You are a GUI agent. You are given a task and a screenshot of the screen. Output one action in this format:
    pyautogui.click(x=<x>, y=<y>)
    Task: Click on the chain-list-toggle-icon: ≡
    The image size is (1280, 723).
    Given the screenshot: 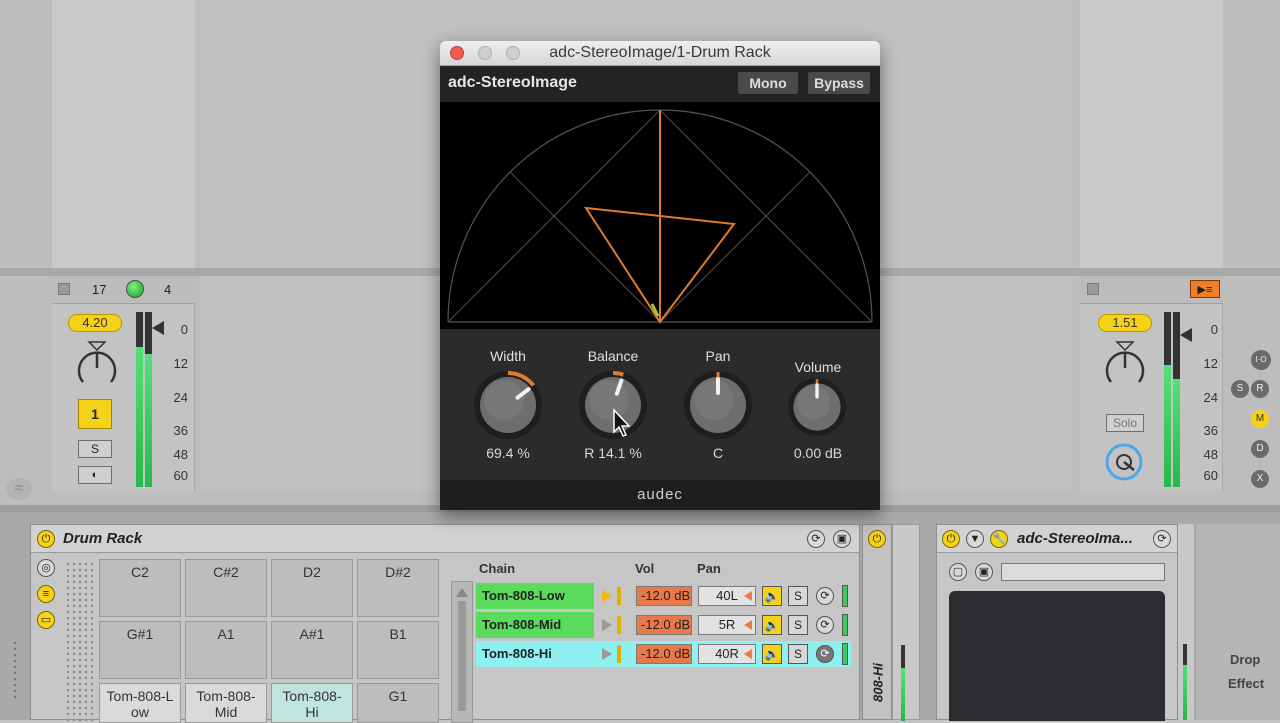 What is the action you would take?
    pyautogui.click(x=46, y=594)
    